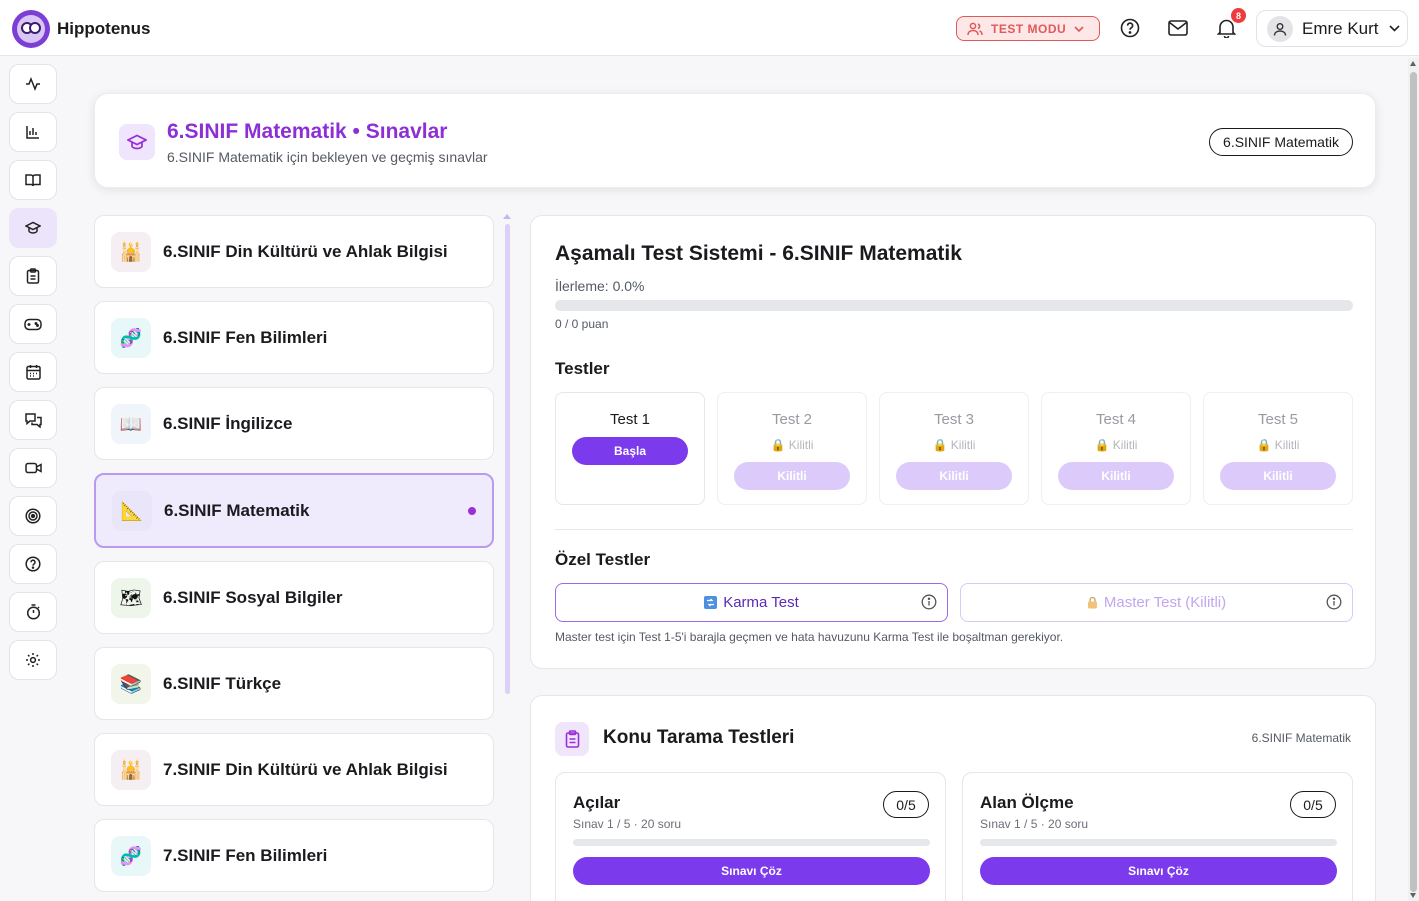 This screenshot has width=1419, height=901. Describe the element at coordinates (600, 286) in the screenshot. I see `progress-label: İlerleme: 0.0%` at that location.